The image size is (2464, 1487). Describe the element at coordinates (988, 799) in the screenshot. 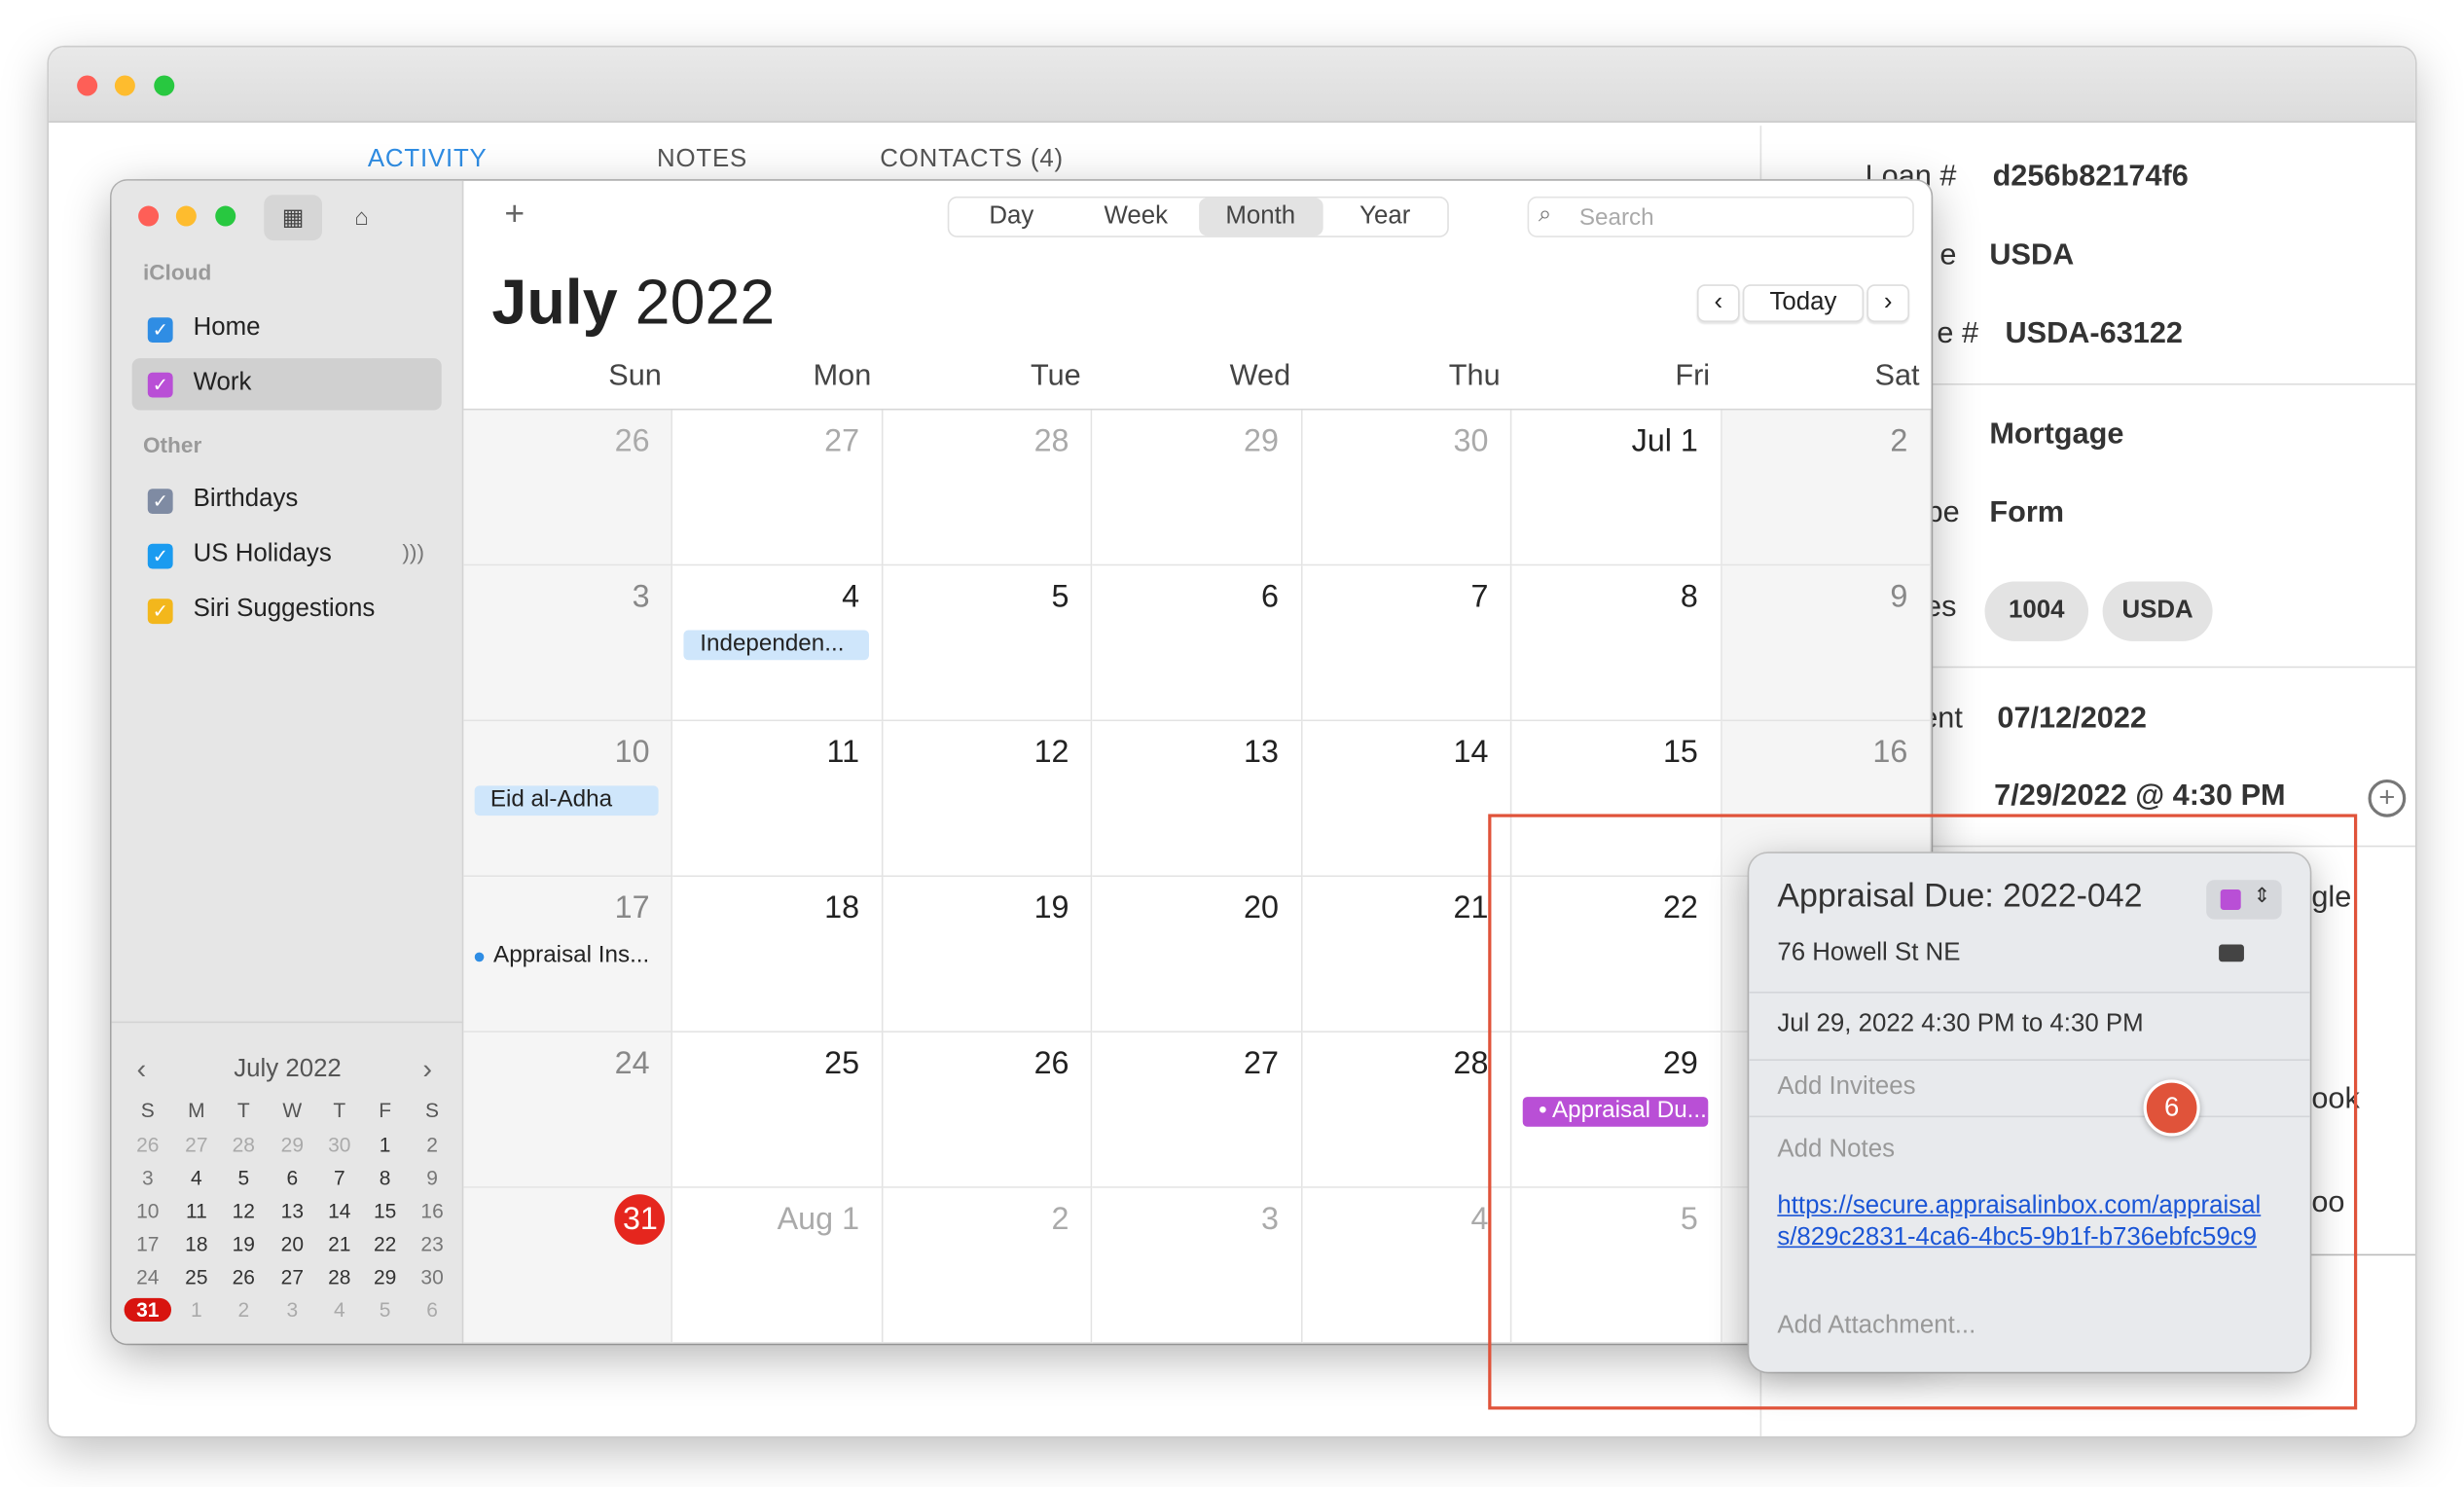

I see `day-cell: 12` at that location.